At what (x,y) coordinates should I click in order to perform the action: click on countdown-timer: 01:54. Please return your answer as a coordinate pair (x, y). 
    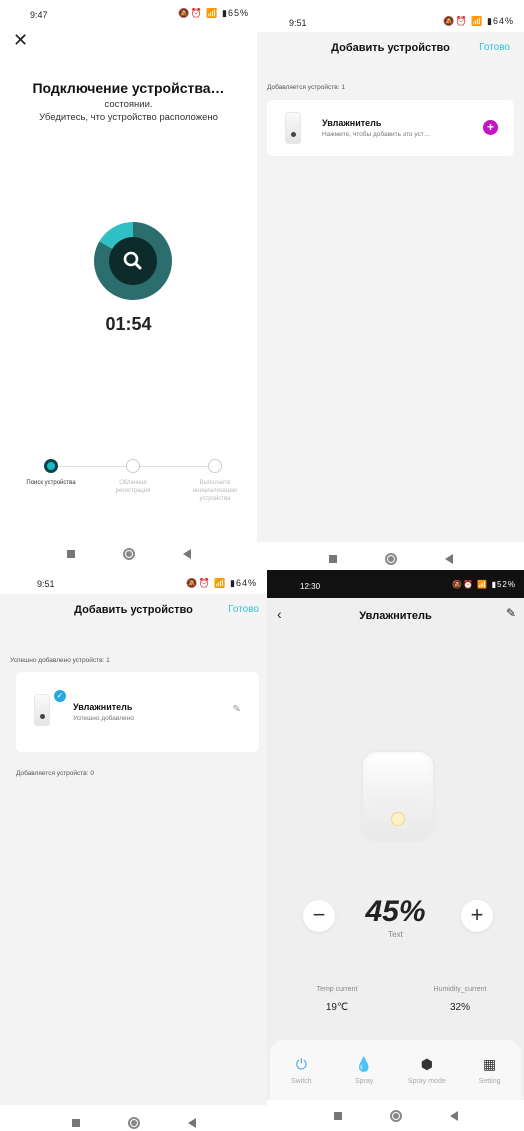
    Looking at the image, I should click on (128, 324).